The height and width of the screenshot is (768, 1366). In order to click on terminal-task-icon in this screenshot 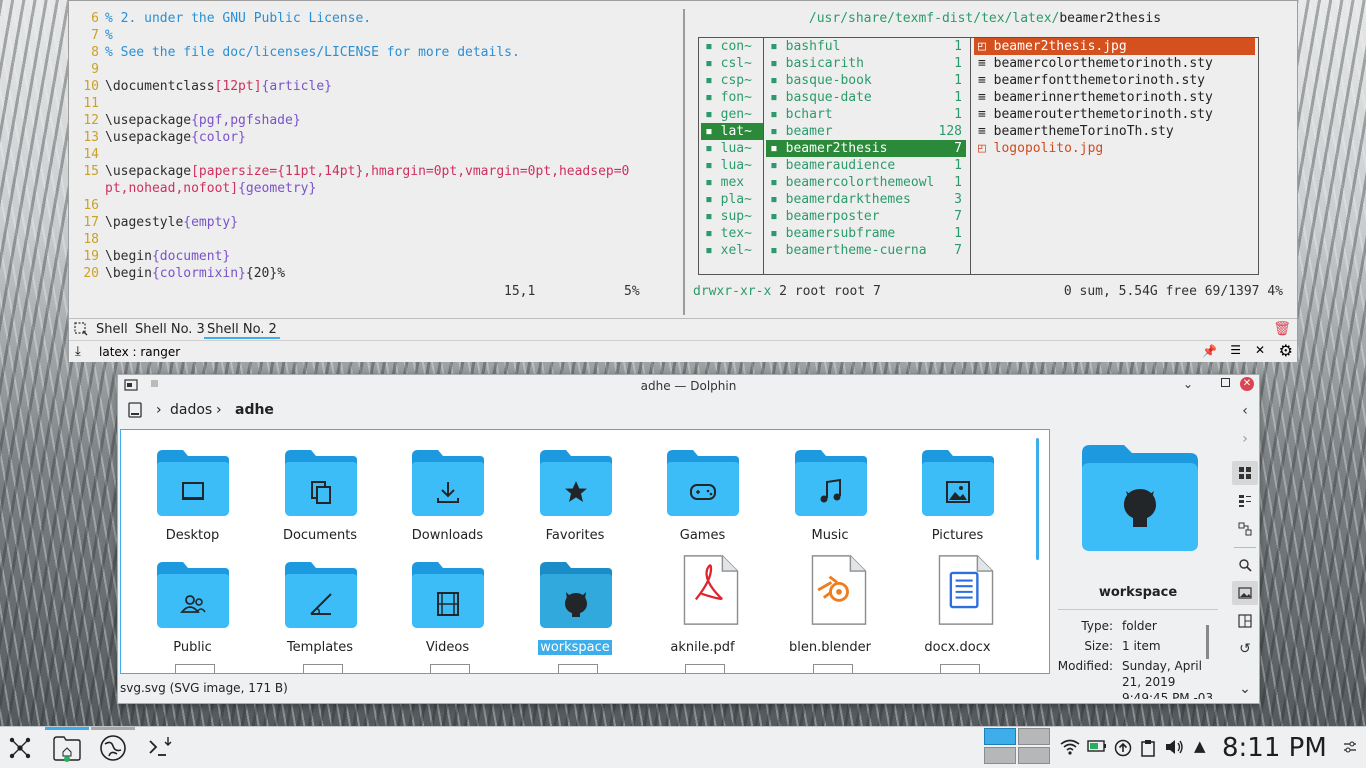, I will do `click(160, 748)`.